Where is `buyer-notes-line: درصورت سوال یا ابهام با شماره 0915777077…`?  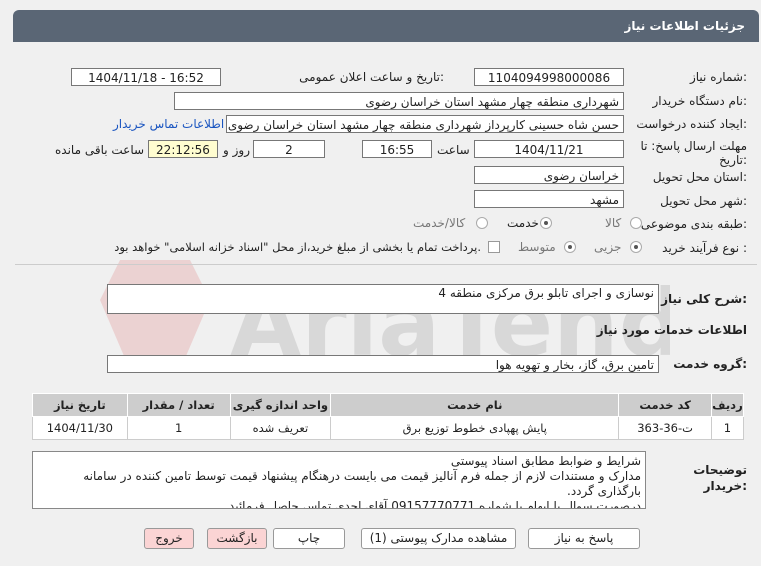 buyer-notes-line: درصورت سوال یا ابهام با شماره 0915777077… is located at coordinates (433, 504).